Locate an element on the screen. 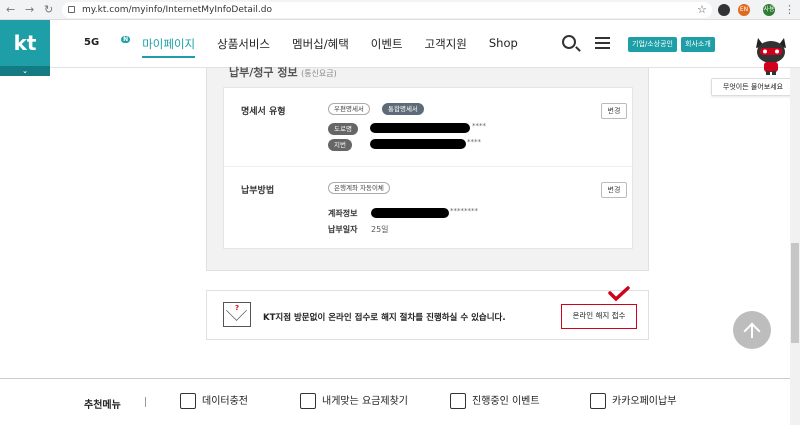  extension-label-icon: EN is located at coordinates (744, 10).